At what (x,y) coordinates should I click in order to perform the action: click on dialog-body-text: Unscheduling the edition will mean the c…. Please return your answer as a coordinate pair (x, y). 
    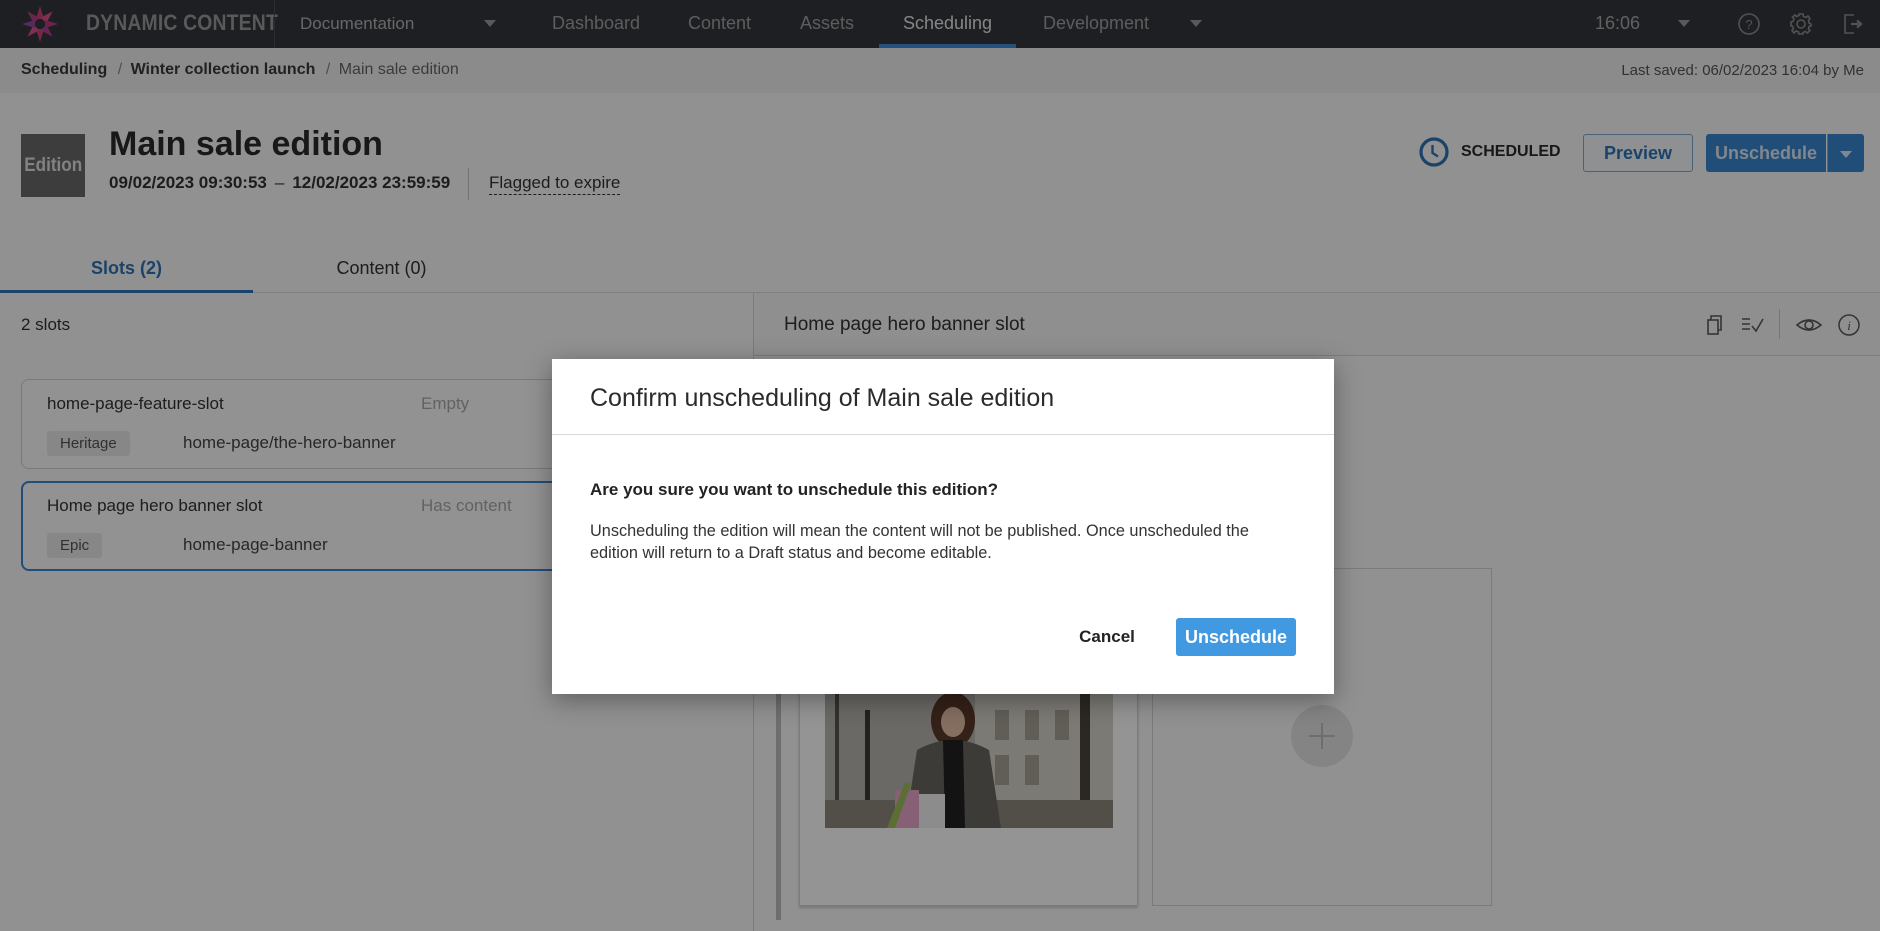
    Looking at the image, I should click on (919, 542).